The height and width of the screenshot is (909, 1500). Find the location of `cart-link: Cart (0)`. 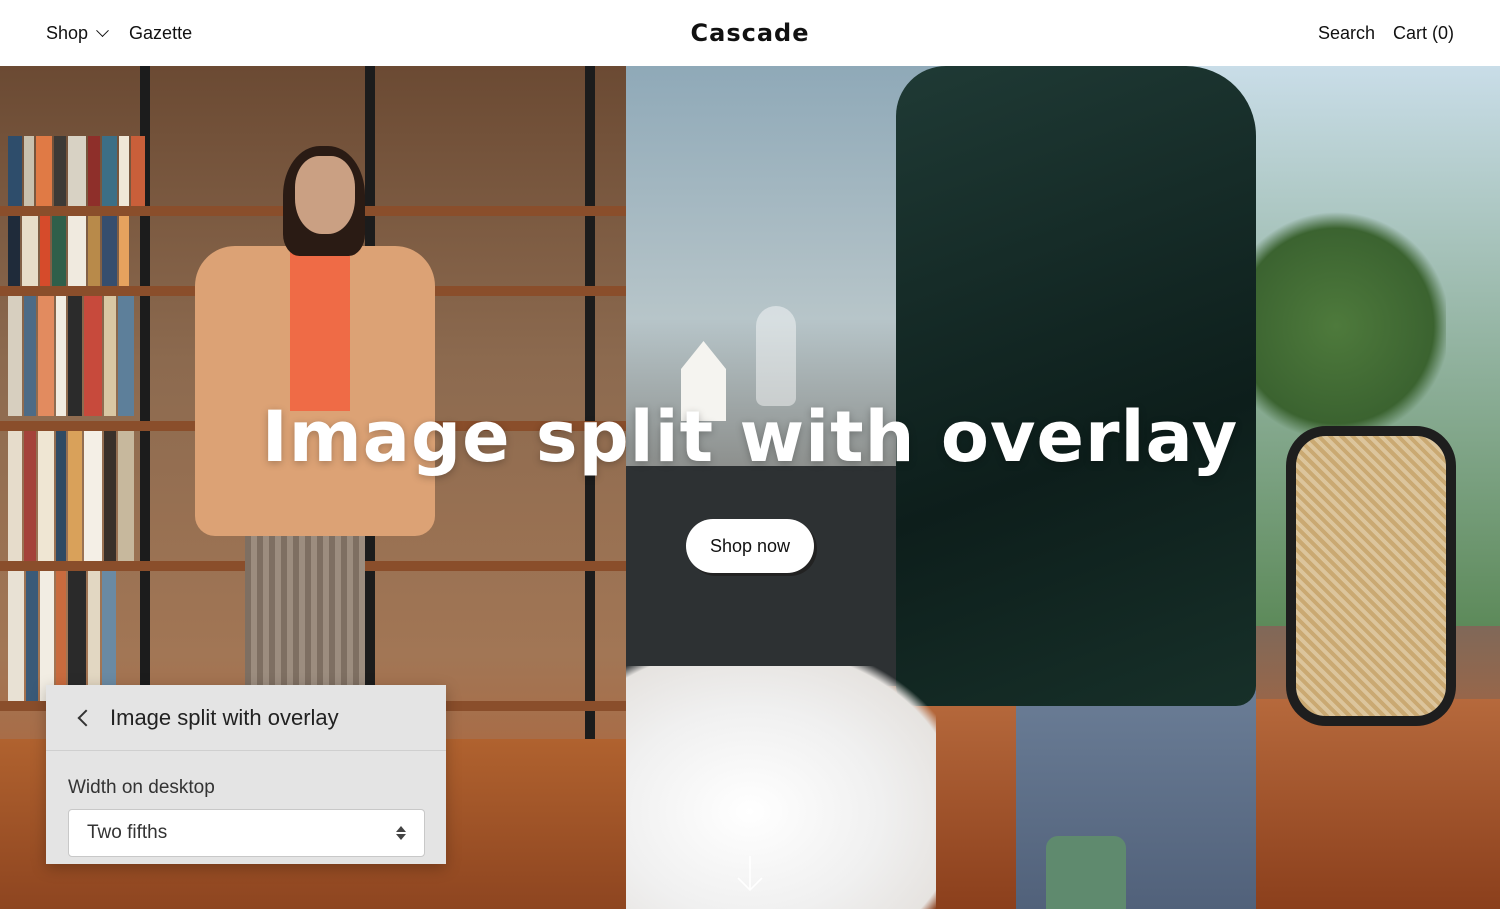

cart-link: Cart (0) is located at coordinates (1423, 33).